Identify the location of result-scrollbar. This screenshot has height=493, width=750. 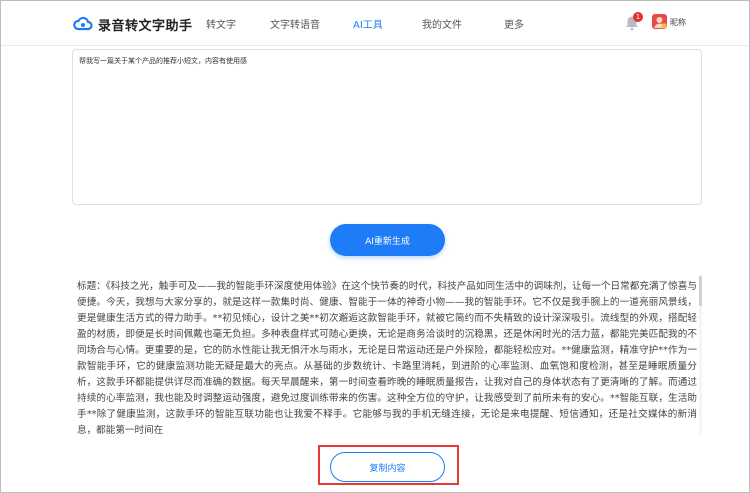
(700, 354).